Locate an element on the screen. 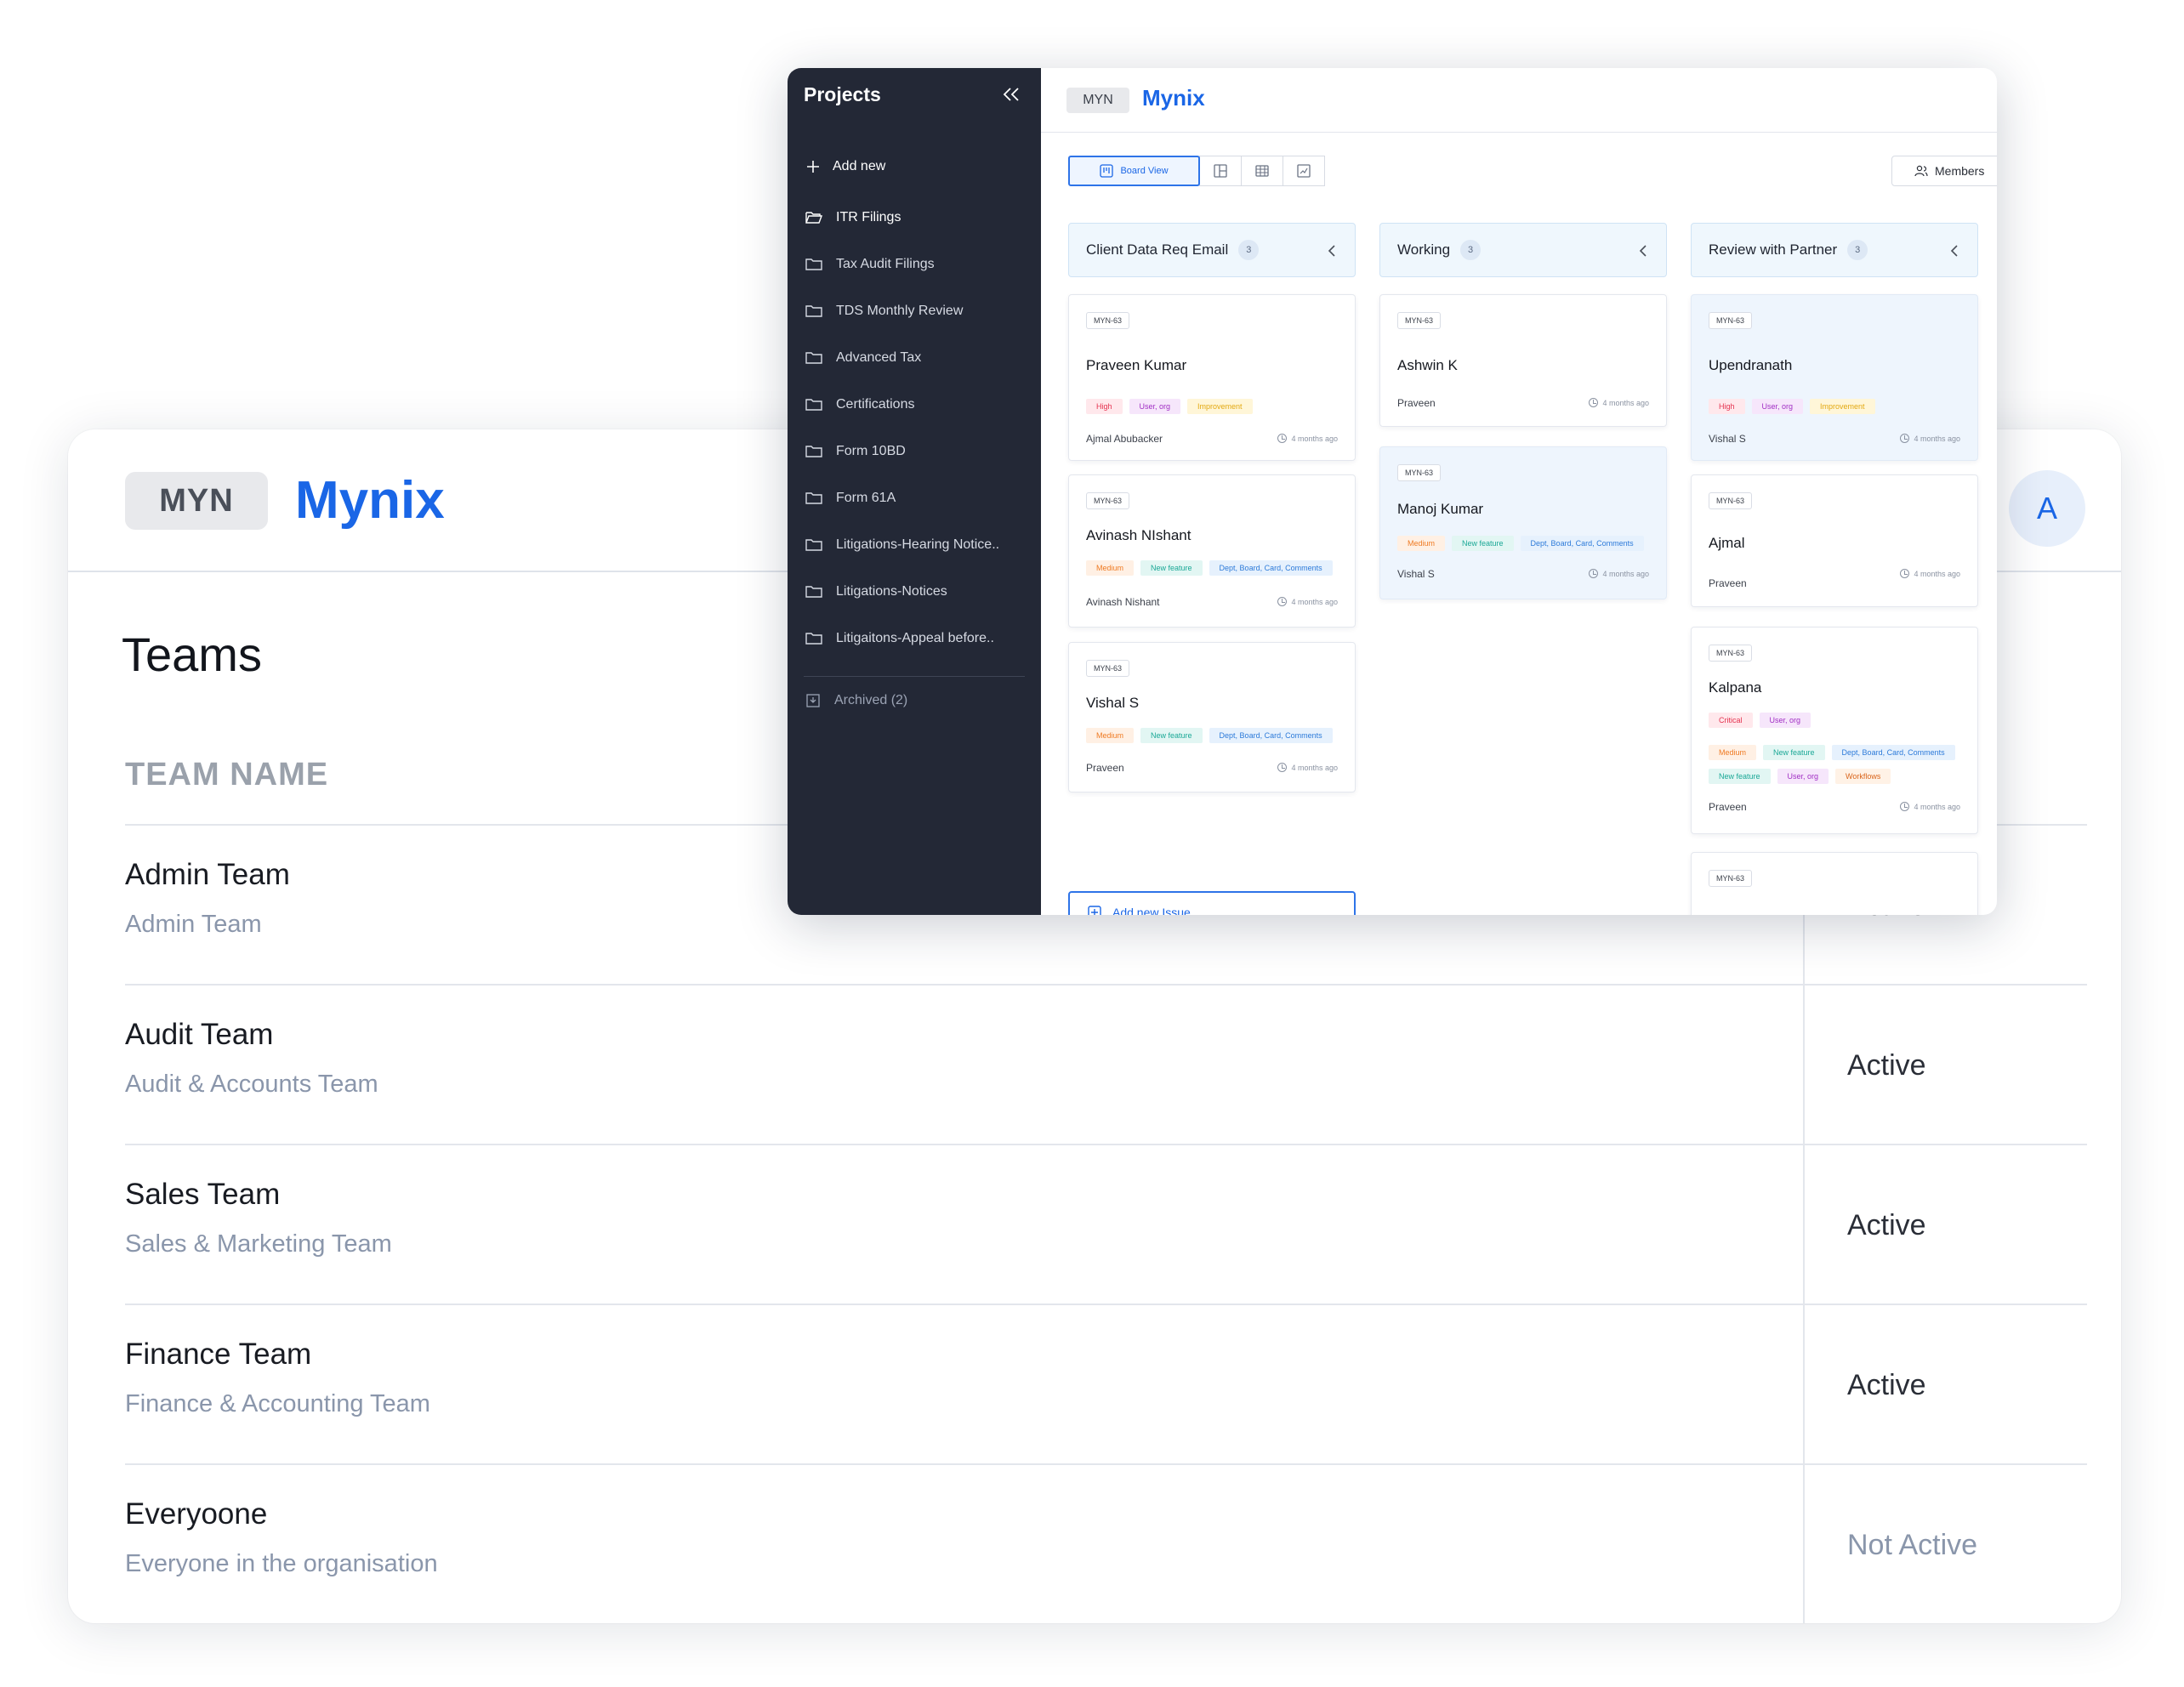 Image resolution: width=2184 pixels, height=1687 pixels. issue-assignee: Vishal S is located at coordinates (1416, 574).